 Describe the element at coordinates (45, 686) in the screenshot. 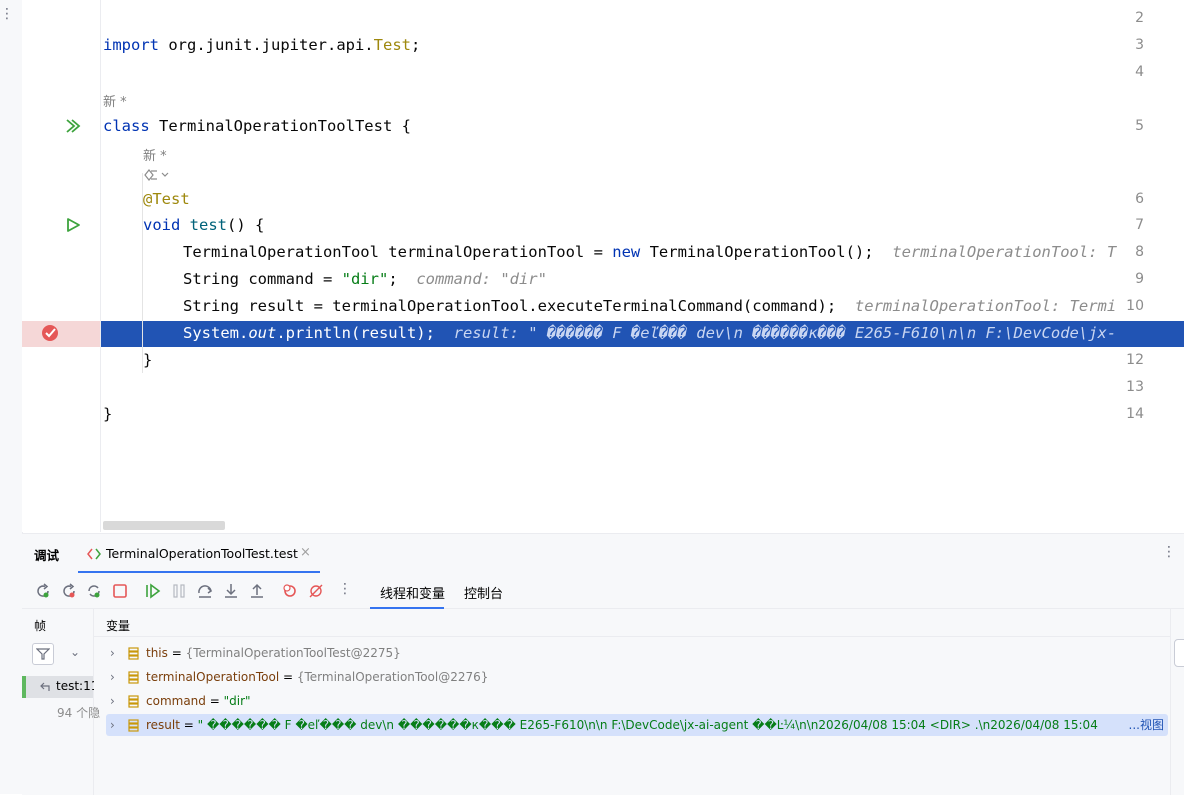

I see `frame-return-icon` at that location.